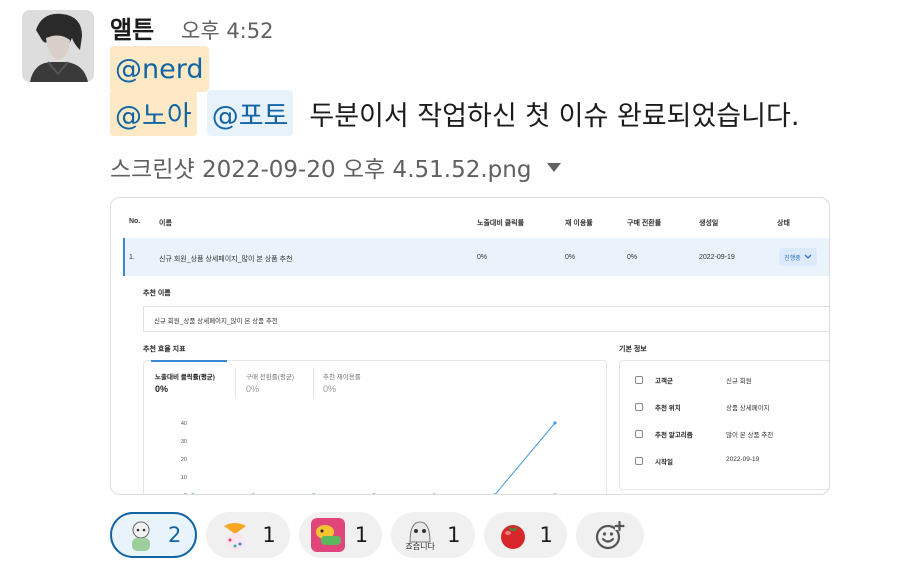 This screenshot has height=584, width=906. Describe the element at coordinates (270, 377) in the screenshot. I see `metric-label-conversion: 구매 전환률(평균)` at that location.